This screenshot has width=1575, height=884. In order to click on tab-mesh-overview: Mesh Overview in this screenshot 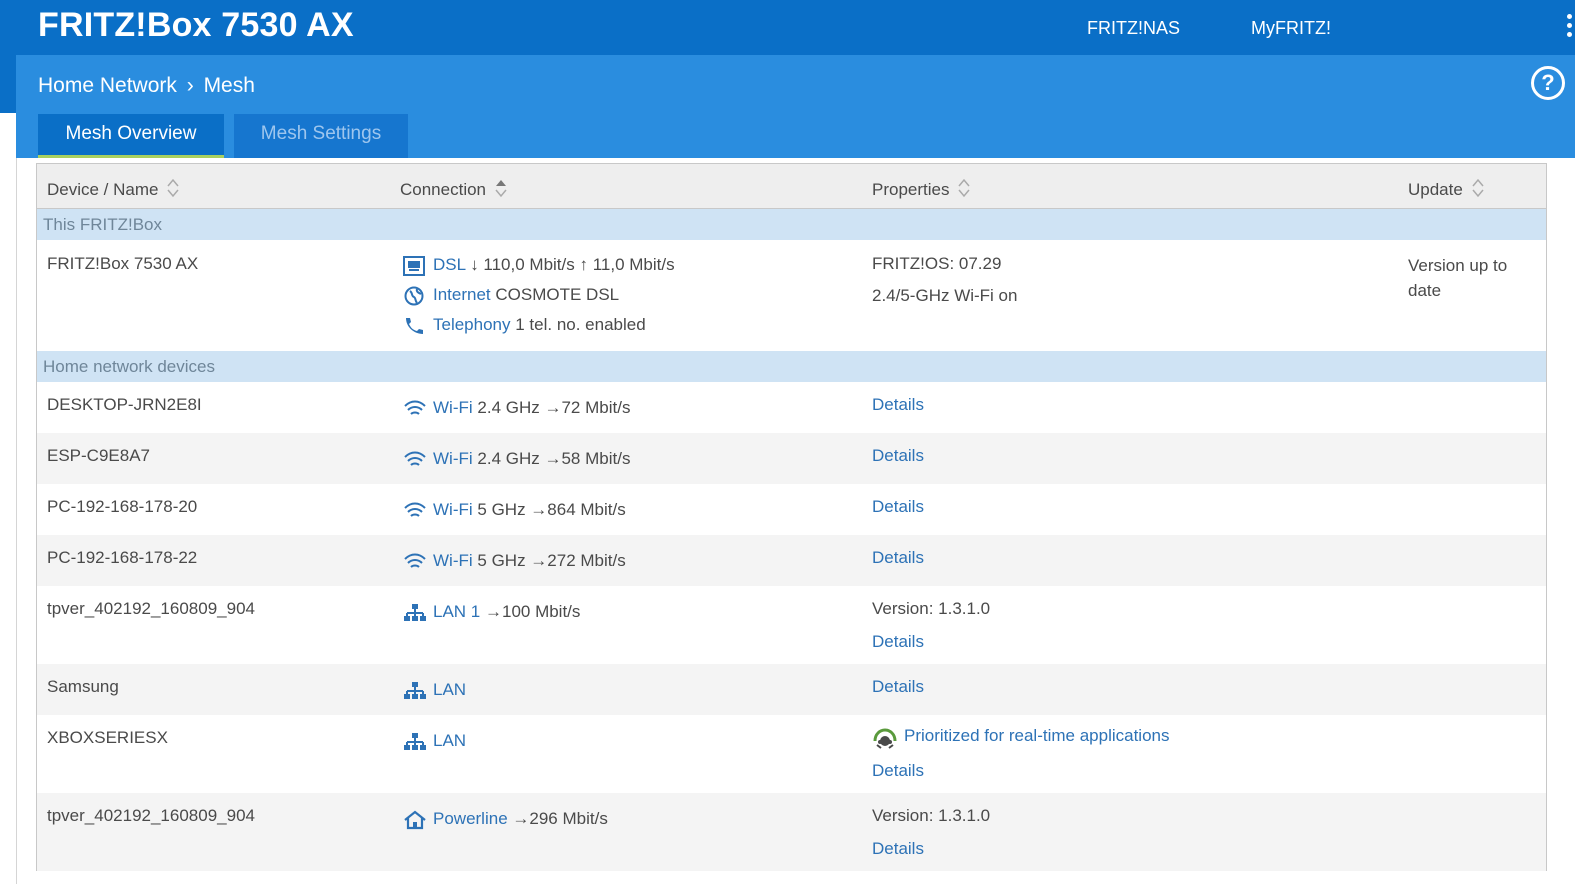, I will do `click(131, 136)`.